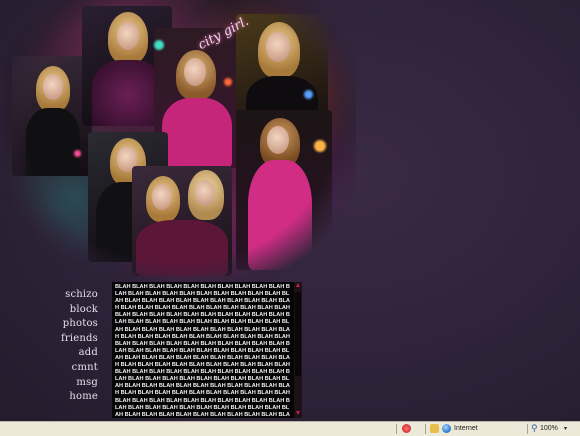 The height and width of the screenshot is (436, 580). What do you see at coordinates (77, 339) in the screenshot?
I see `nav-link-friends: friends` at bounding box center [77, 339].